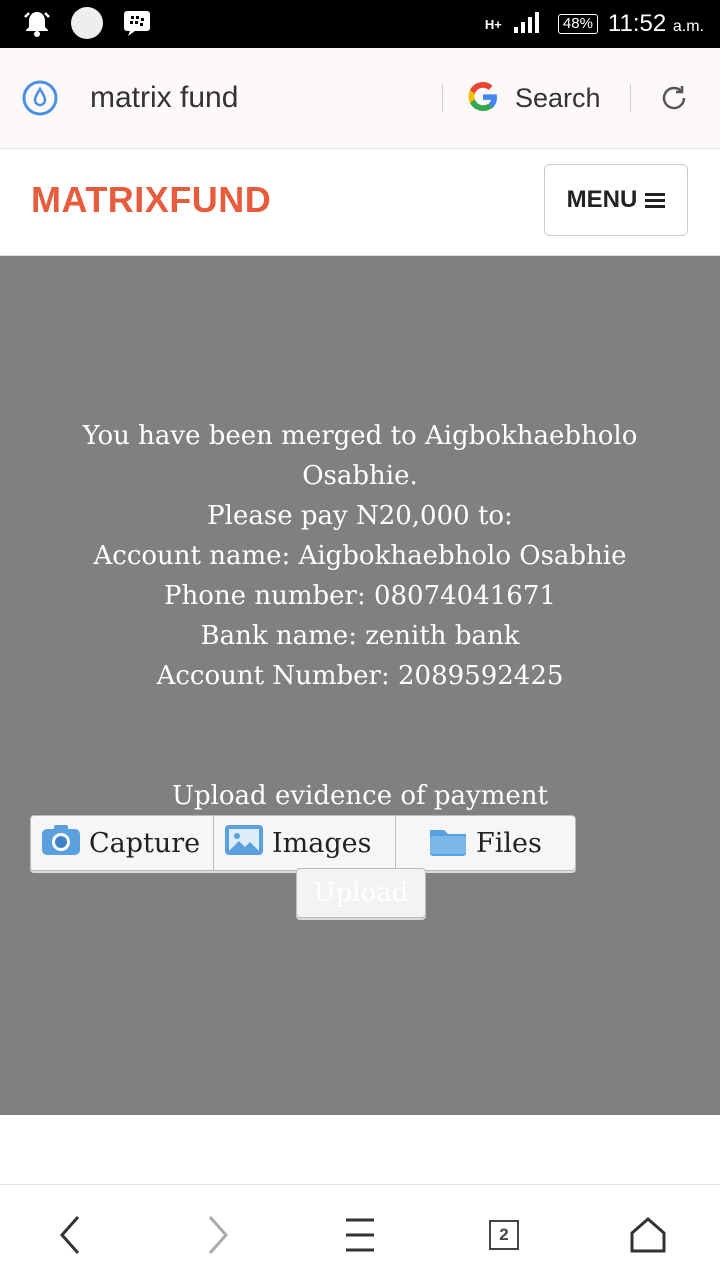 This screenshot has height=1281, width=720. What do you see at coordinates (145, 843) in the screenshot?
I see `capture-label: Capture` at bounding box center [145, 843].